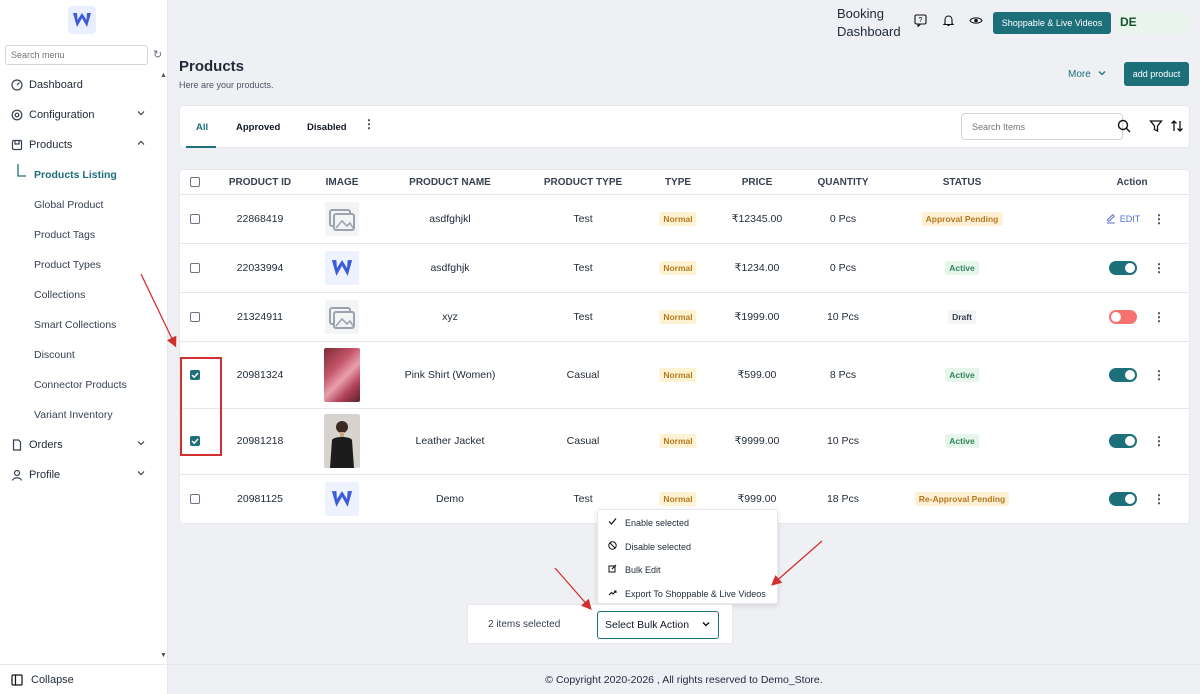  I want to click on sidebar-item-orders: Orders, so click(80, 445).